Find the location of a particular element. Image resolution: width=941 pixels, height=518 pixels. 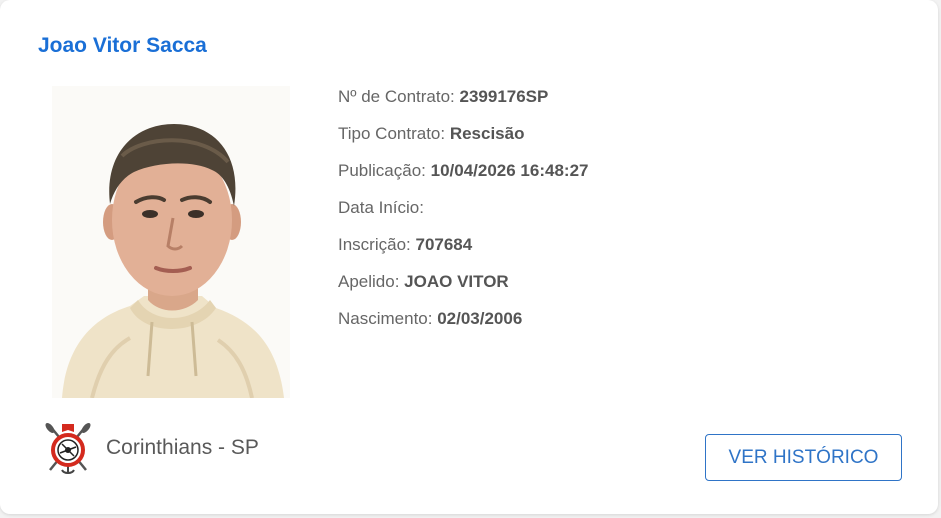

club-name: Corinthians - SP is located at coordinates (182, 447).